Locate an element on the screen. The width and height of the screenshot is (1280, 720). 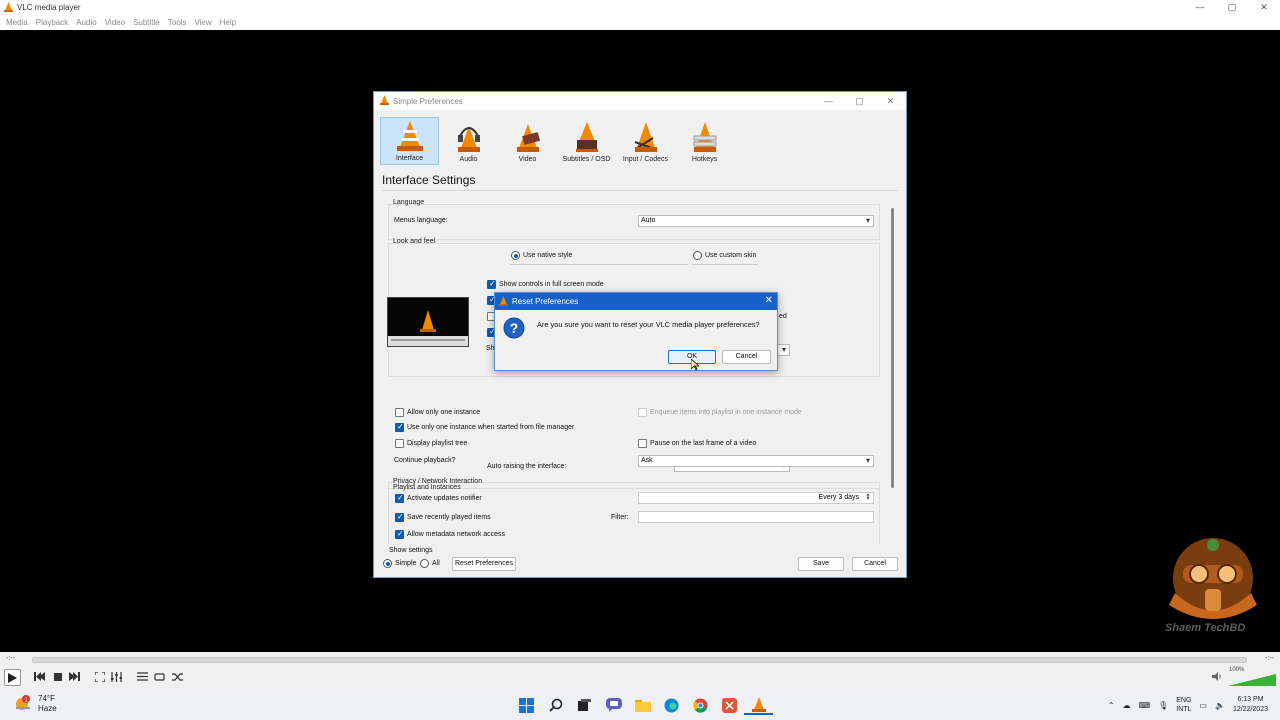
input-language: ENG INTL is located at coordinates (1183, 705).